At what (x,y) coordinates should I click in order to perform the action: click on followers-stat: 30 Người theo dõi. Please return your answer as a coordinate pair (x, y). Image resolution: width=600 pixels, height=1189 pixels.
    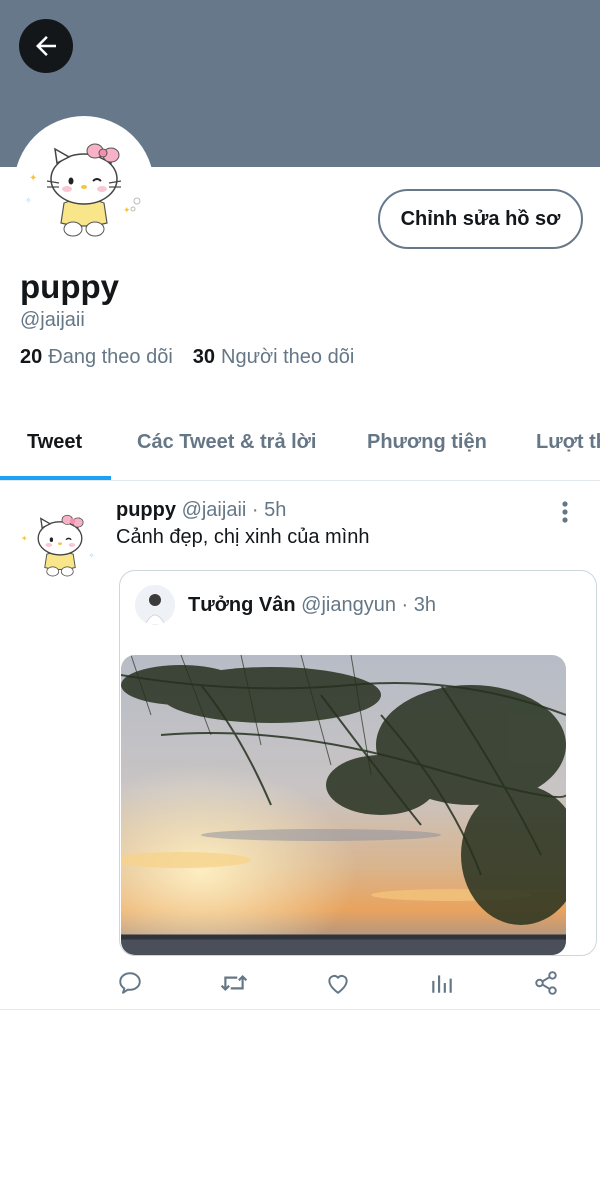
    Looking at the image, I should click on (274, 357).